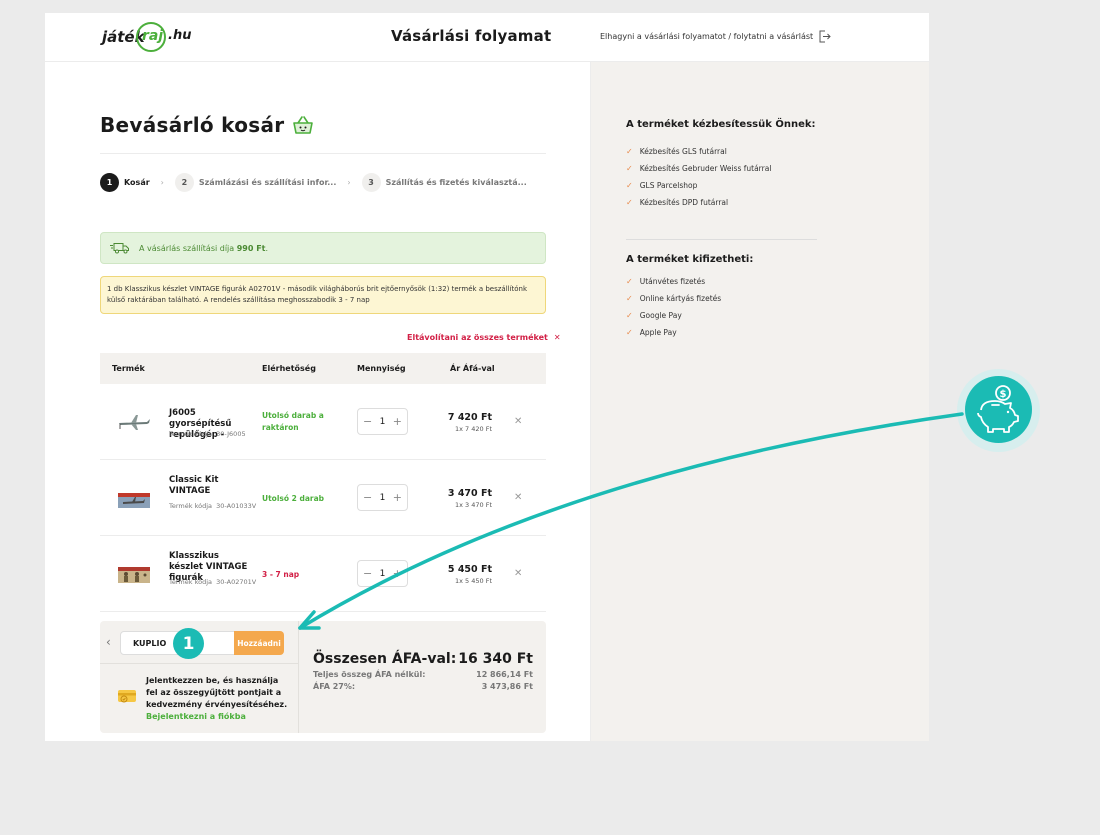 The image size is (1100, 835). Describe the element at coordinates (684, 202) in the screenshot. I see `delivery-option-label: Kézbesítés DPD futárral` at that location.